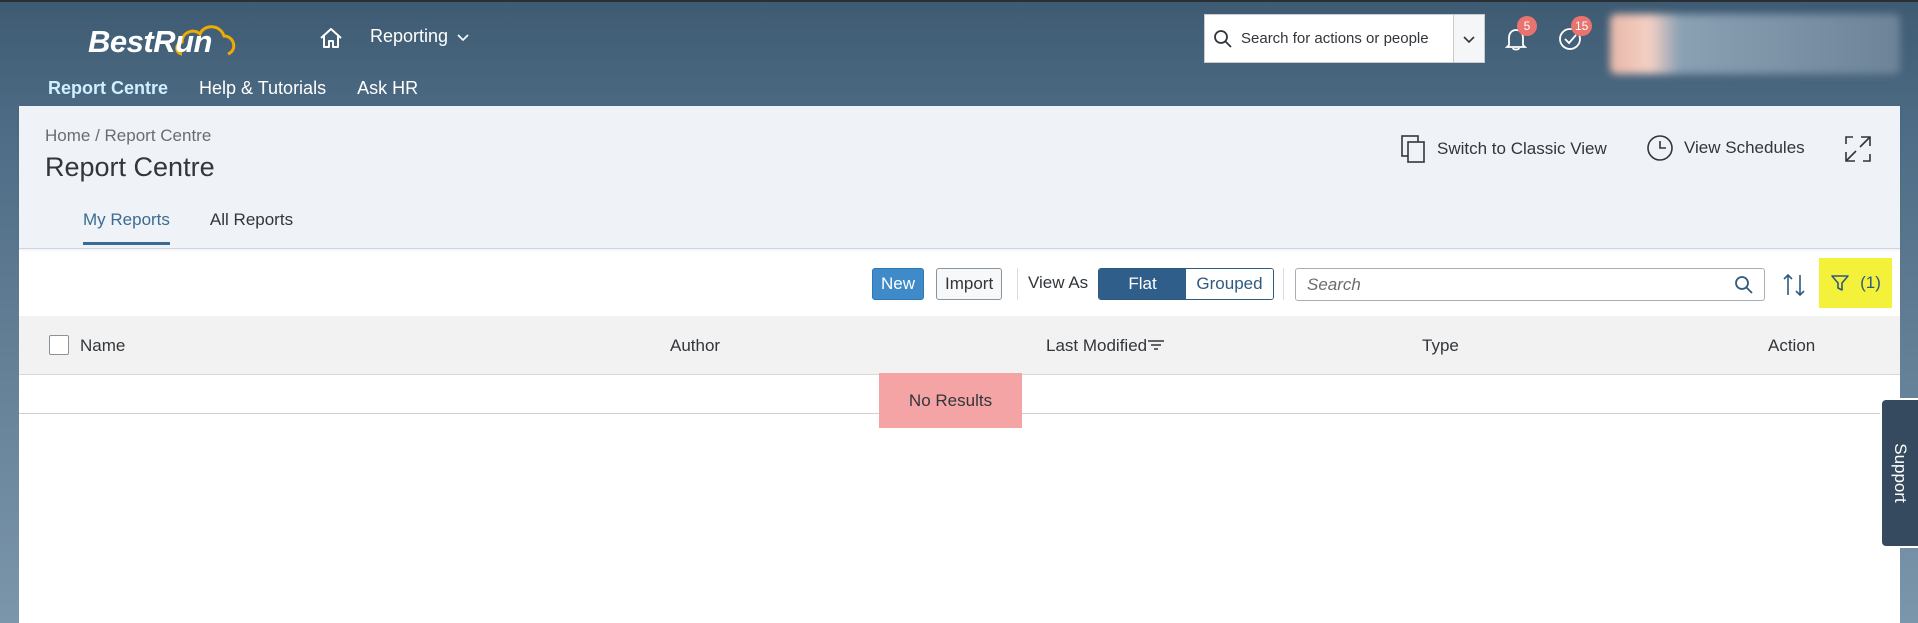 This screenshot has height=623, width=1918. Describe the element at coordinates (1855, 283) in the screenshot. I see `filter-button: (1)` at that location.